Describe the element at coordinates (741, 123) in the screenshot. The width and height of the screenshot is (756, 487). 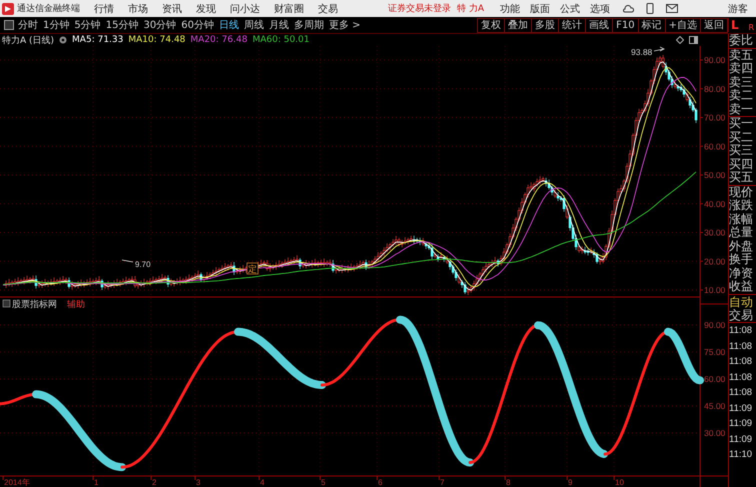
I see `quote-label: 买一` at that location.